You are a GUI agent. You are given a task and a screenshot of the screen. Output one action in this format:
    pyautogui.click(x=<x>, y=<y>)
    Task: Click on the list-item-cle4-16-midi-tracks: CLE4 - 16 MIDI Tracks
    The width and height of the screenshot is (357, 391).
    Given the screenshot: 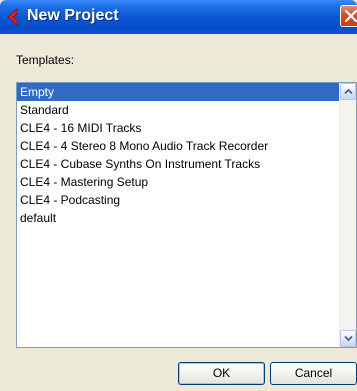 What is the action you would take?
    pyautogui.click(x=178, y=128)
    